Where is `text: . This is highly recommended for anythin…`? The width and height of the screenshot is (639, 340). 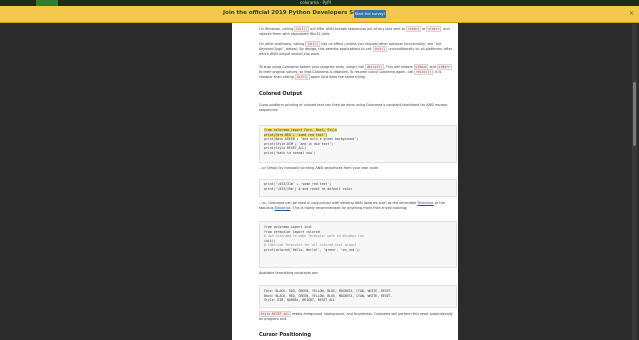
text: . This is highly recommended for anythin… is located at coordinates (349, 208).